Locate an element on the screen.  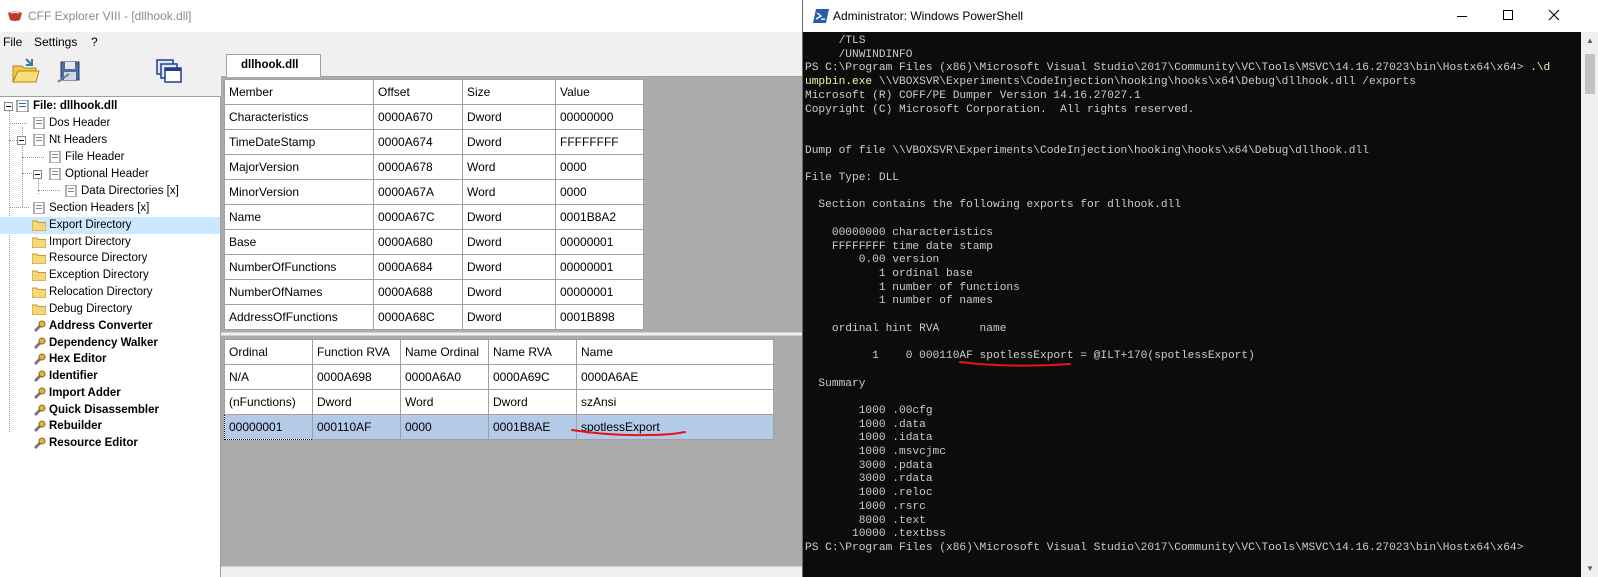
scroll-thumb is located at coordinates (1590, 74).